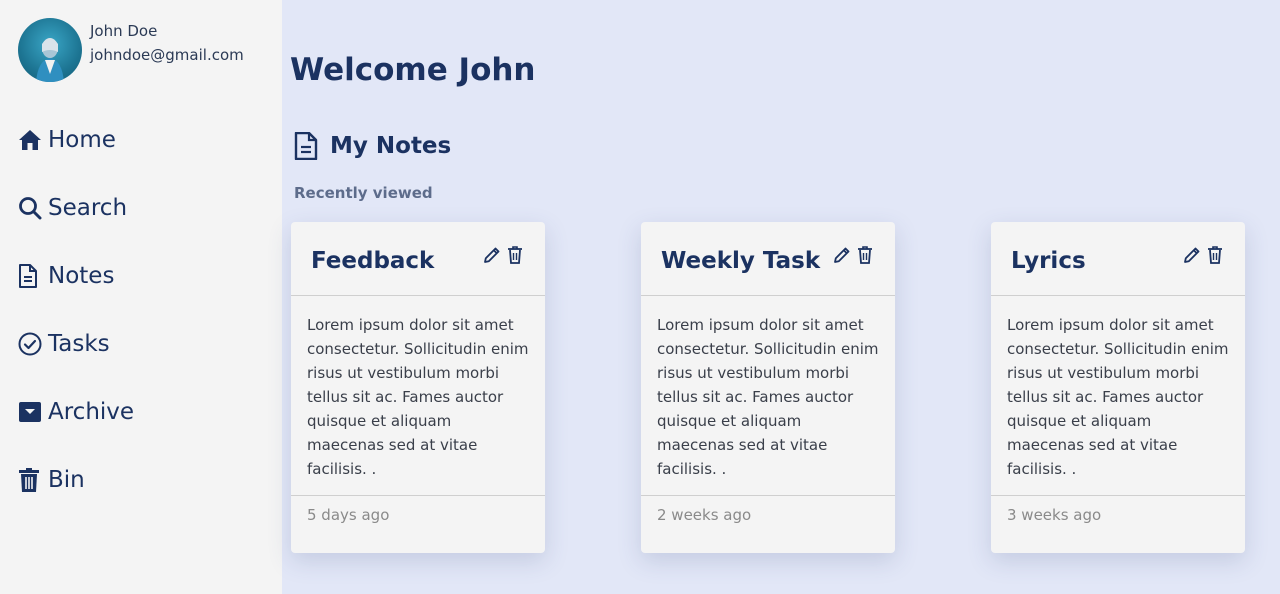  Describe the element at coordinates (741, 260) in the screenshot. I see `card-title: Weekly Task` at that location.